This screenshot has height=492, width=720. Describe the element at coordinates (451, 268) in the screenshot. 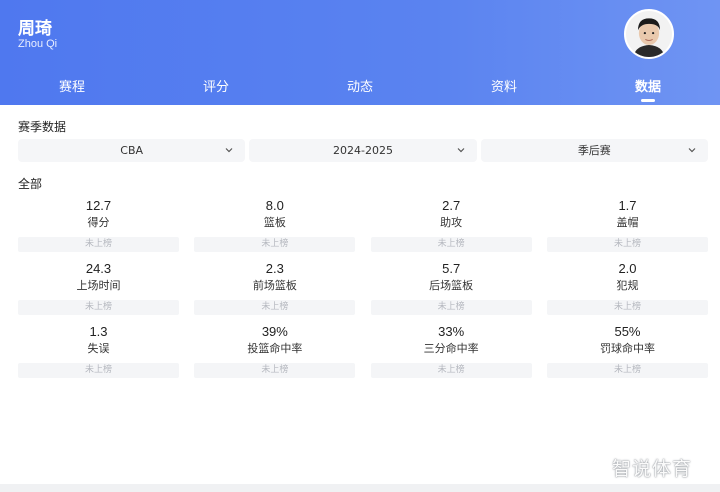

I see `stat-value: 5.7` at that location.